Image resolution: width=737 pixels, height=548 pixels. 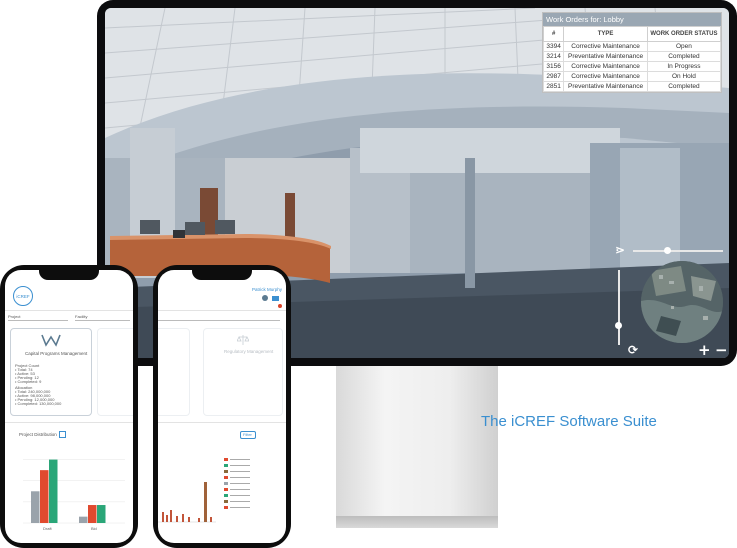 What do you see at coordinates (684, 34) in the screenshot?
I see `column-header-status: WORK ORDER STATUS` at bounding box center [684, 34].